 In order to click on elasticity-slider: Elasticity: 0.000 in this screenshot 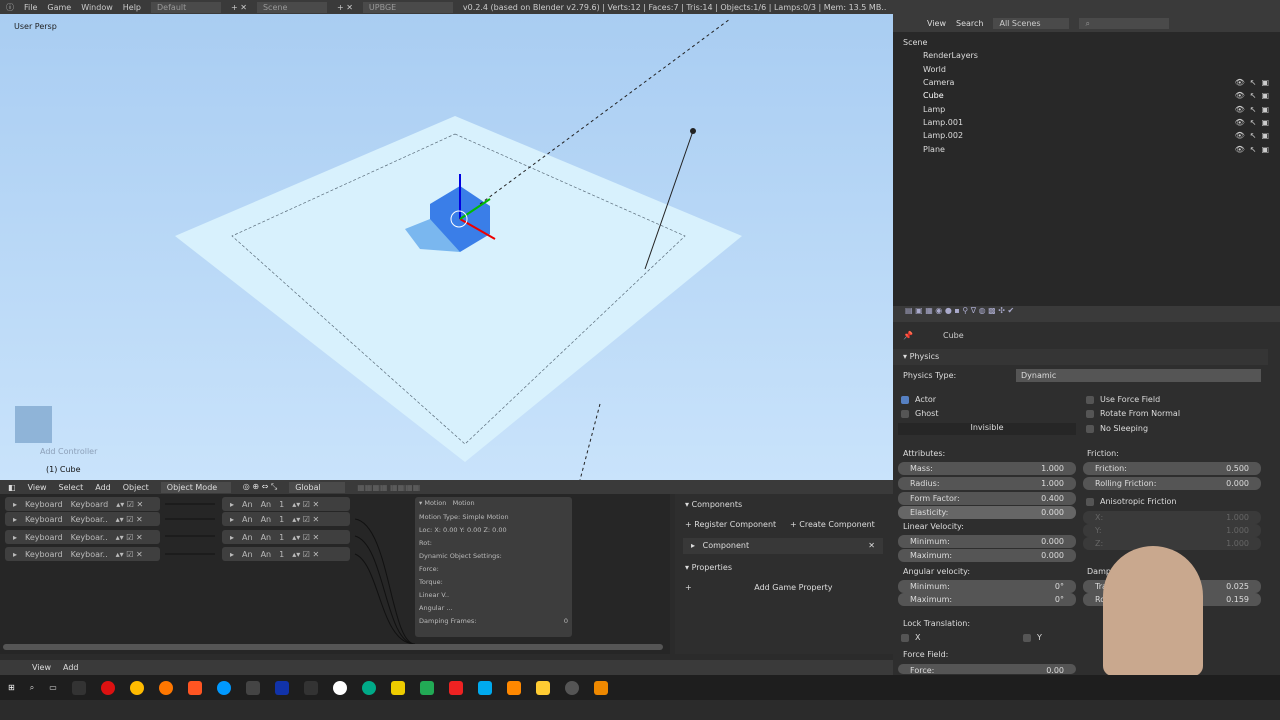, I will do `click(987, 512)`.